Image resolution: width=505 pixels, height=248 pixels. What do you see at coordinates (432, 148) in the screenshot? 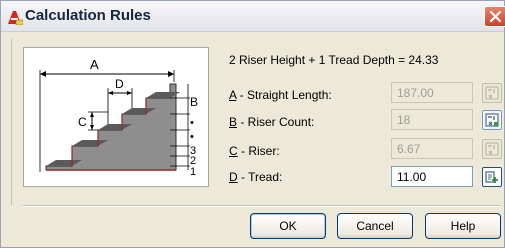
I see `riser-field` at bounding box center [432, 148].